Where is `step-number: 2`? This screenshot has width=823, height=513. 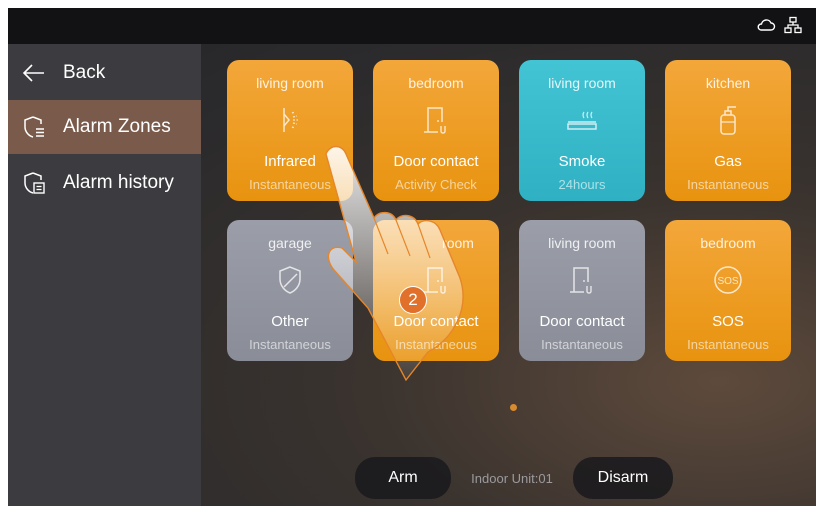
step-number: 2 is located at coordinates (413, 299).